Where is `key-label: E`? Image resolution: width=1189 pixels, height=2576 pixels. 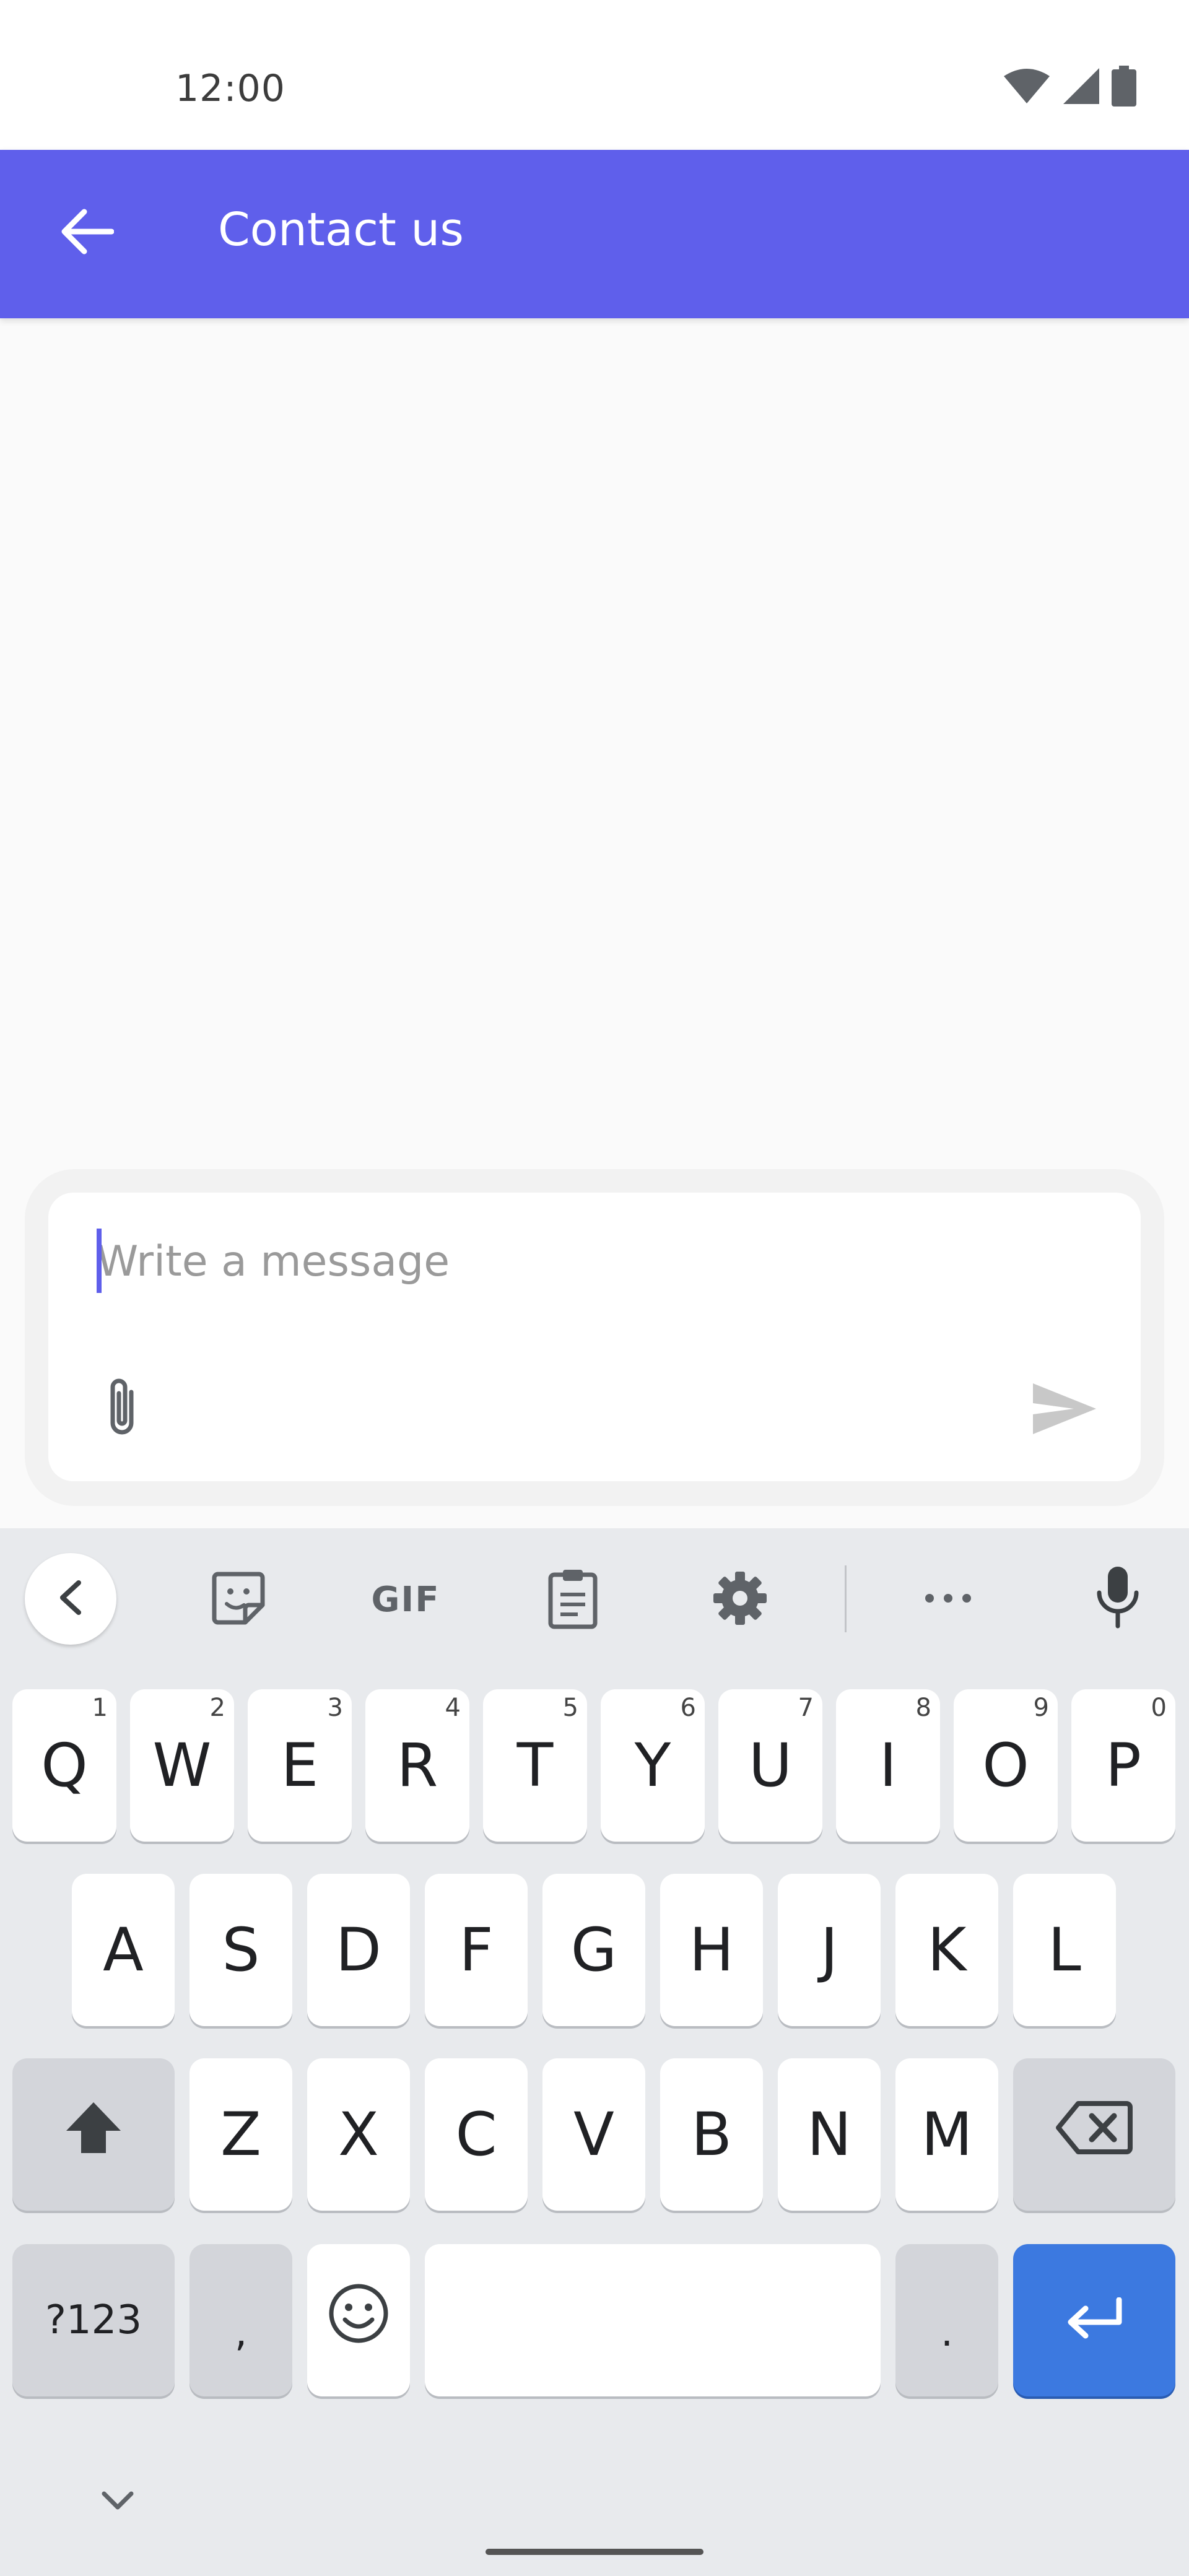 key-label: E is located at coordinates (300, 1765).